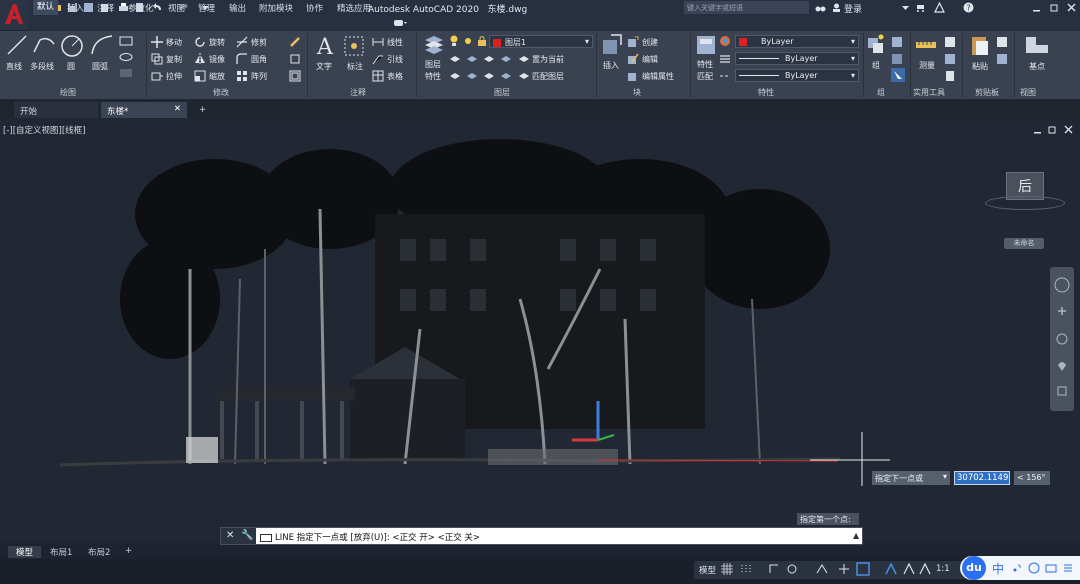 The image size is (1080, 584). What do you see at coordinates (88, 7) in the screenshot?
I see `save-as-icon` at bounding box center [88, 7].